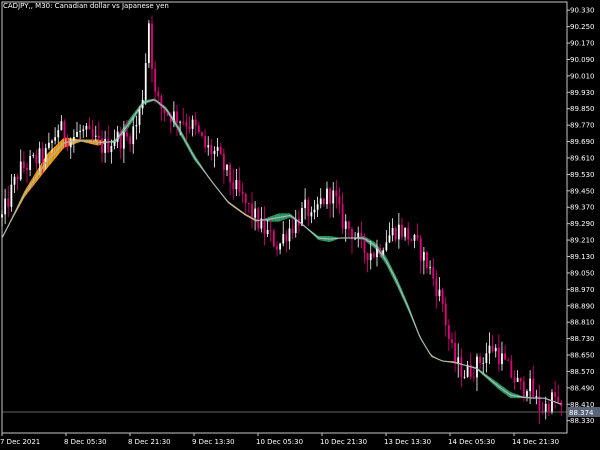 This screenshot has height=450, width=600. Describe the element at coordinates (582, 11) in the screenshot. I see `price-tick-label: 90.330` at that location.